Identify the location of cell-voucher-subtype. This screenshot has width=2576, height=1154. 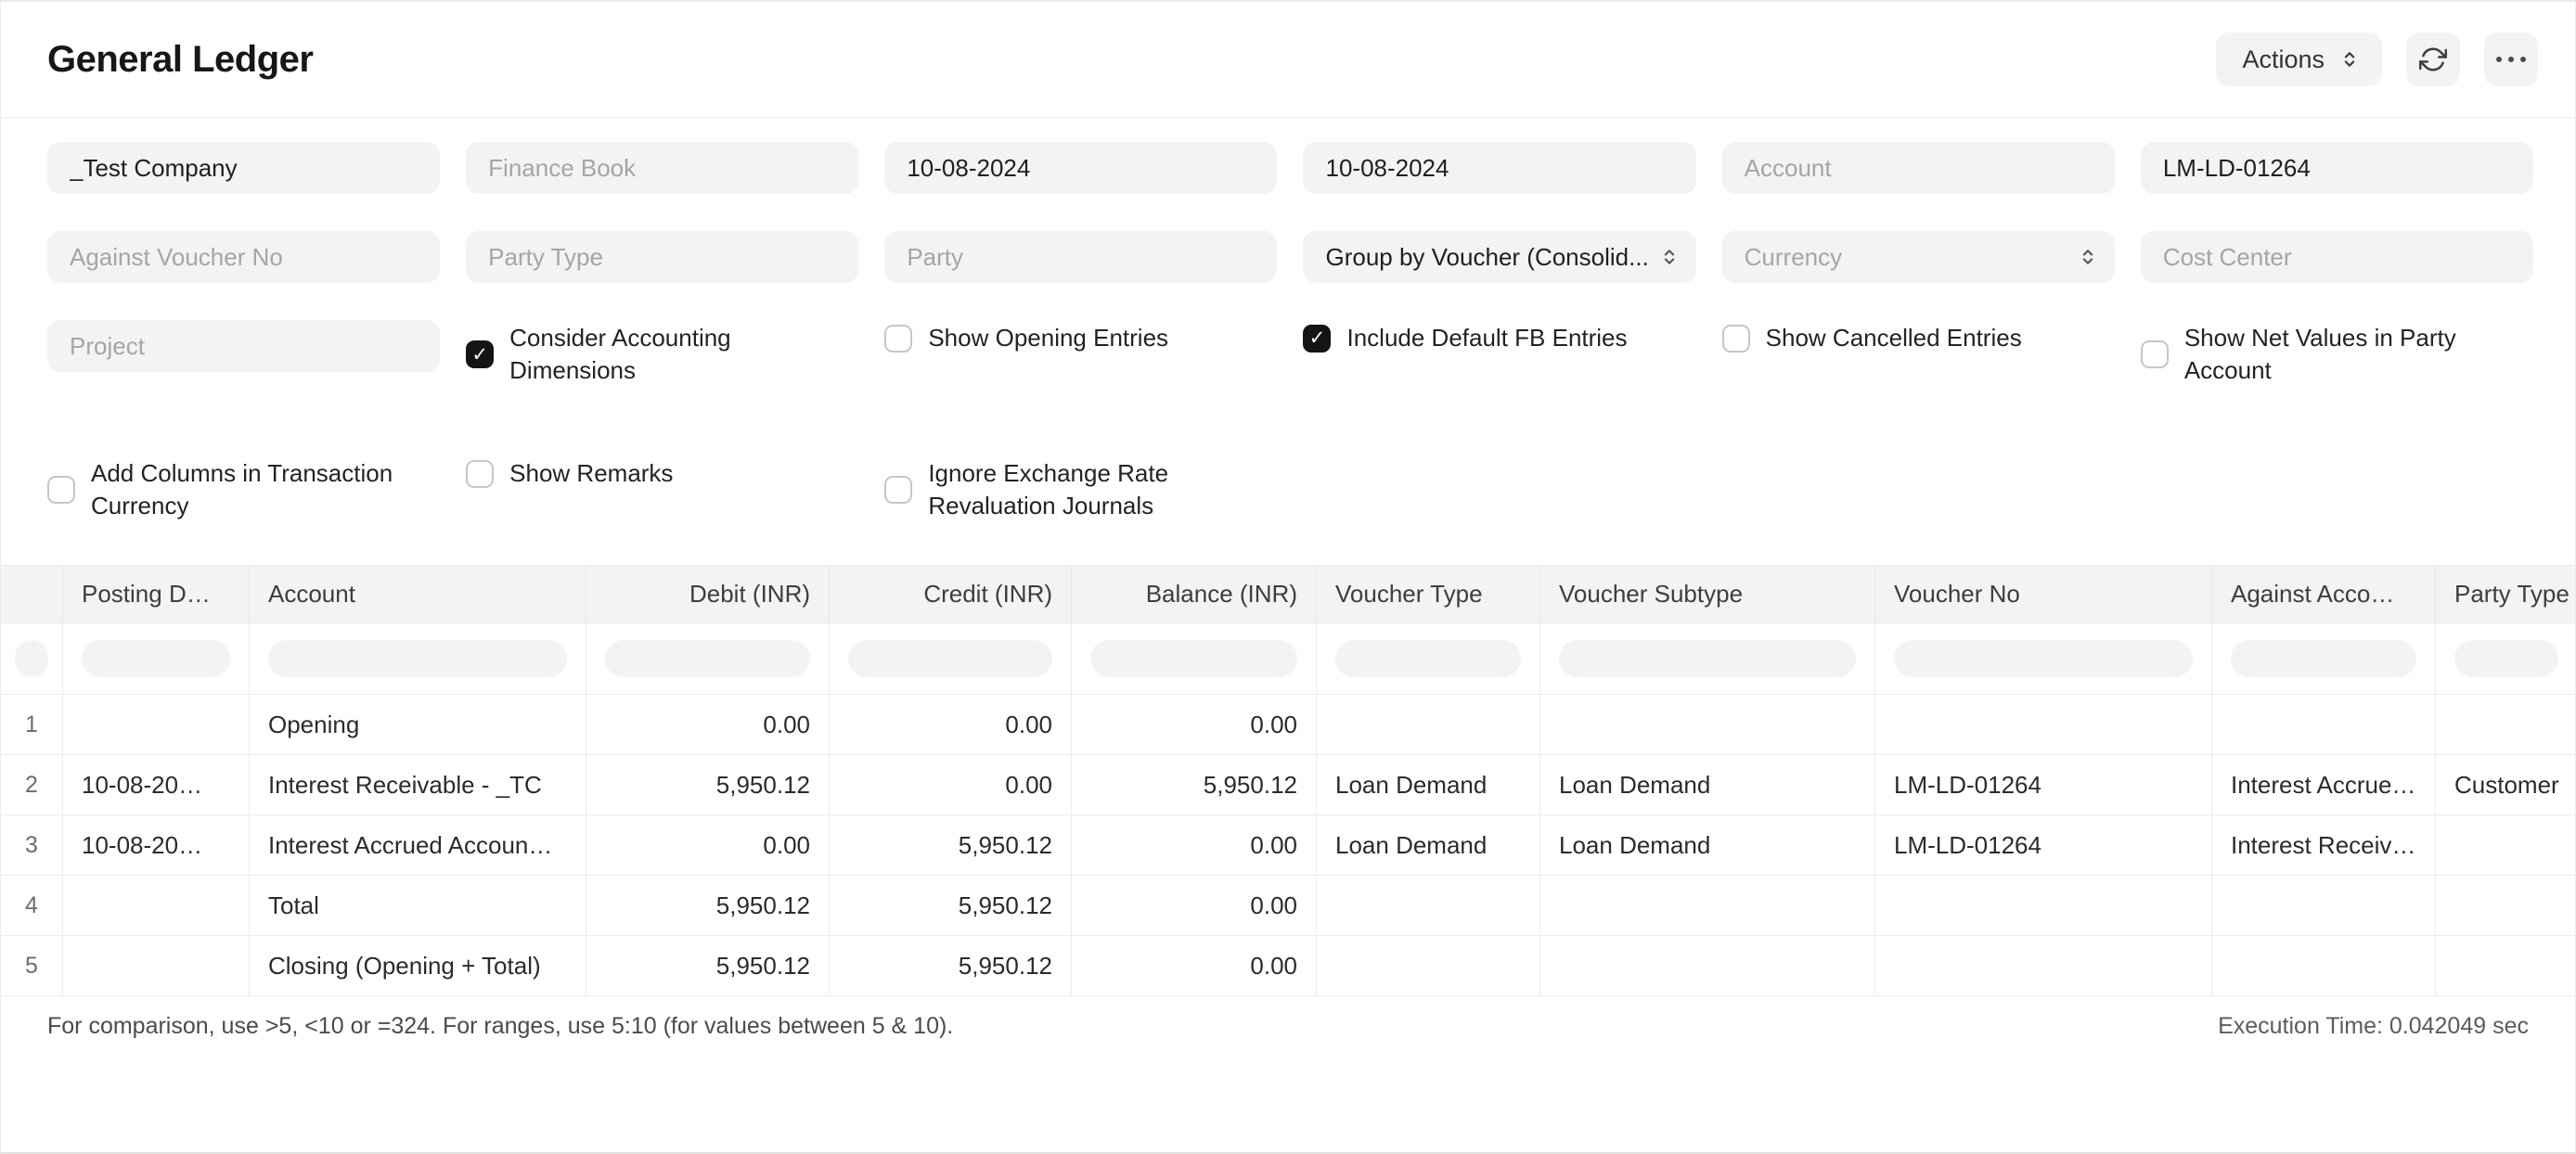
(1707, 965).